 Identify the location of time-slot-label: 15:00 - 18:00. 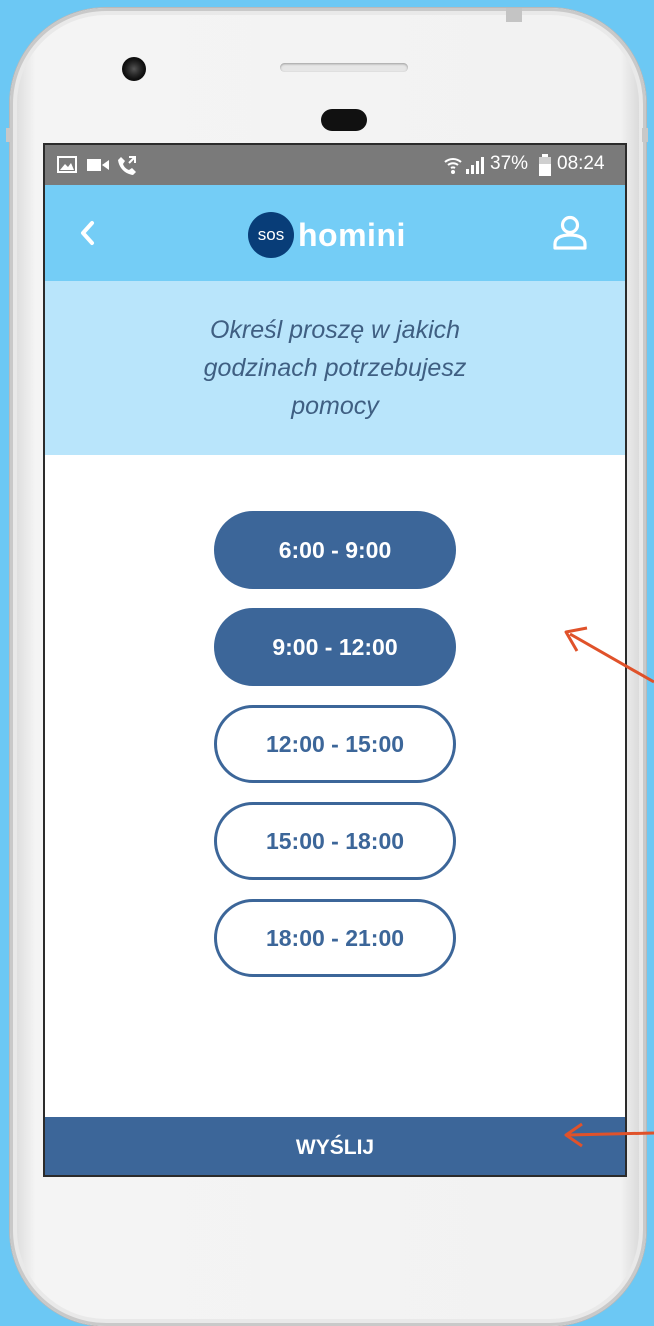
(335, 840).